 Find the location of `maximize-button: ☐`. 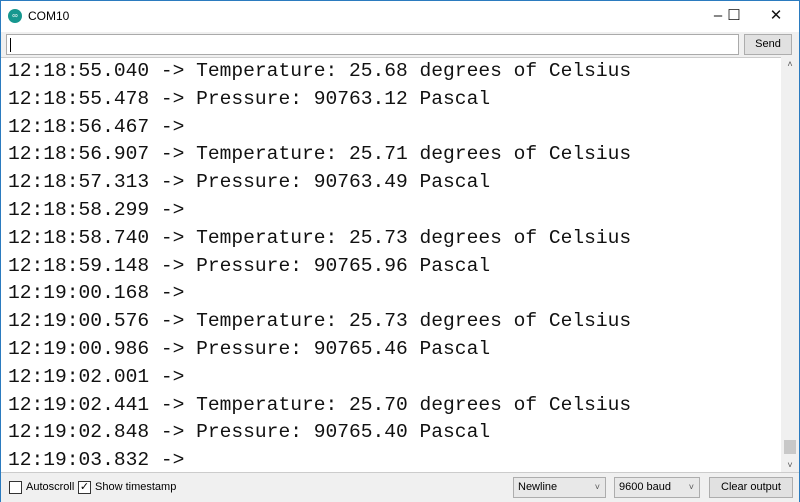

maximize-button: ☐ is located at coordinates (734, 16).